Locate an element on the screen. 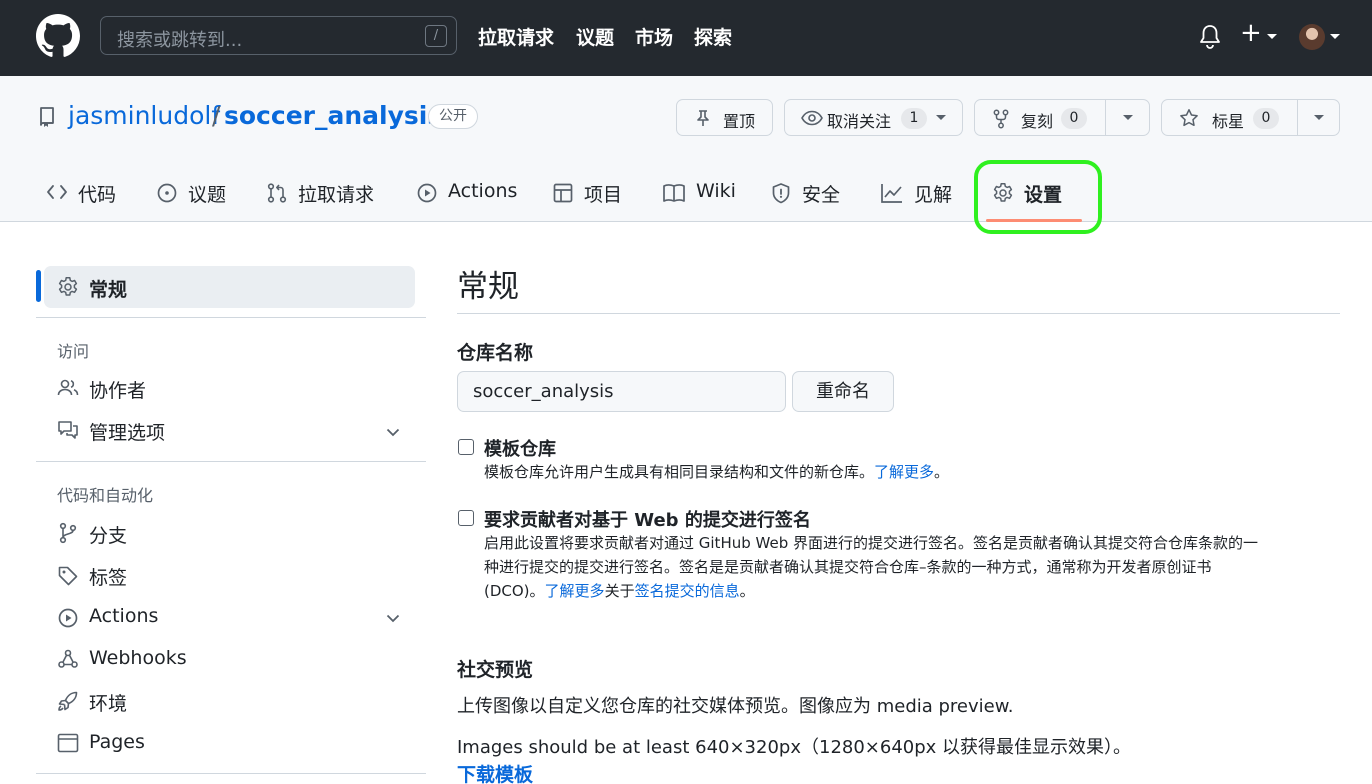 This screenshot has width=1372, height=784. star-count: 0 is located at coordinates (1266, 118).